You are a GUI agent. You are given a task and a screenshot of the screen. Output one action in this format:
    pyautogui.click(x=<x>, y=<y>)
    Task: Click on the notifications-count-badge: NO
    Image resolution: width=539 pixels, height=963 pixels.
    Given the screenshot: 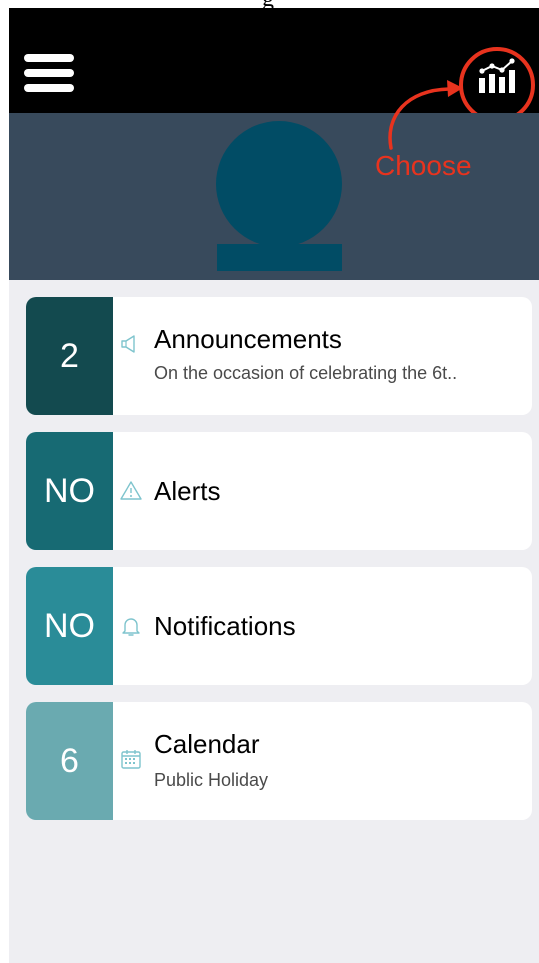 What is the action you would take?
    pyautogui.click(x=69, y=626)
    